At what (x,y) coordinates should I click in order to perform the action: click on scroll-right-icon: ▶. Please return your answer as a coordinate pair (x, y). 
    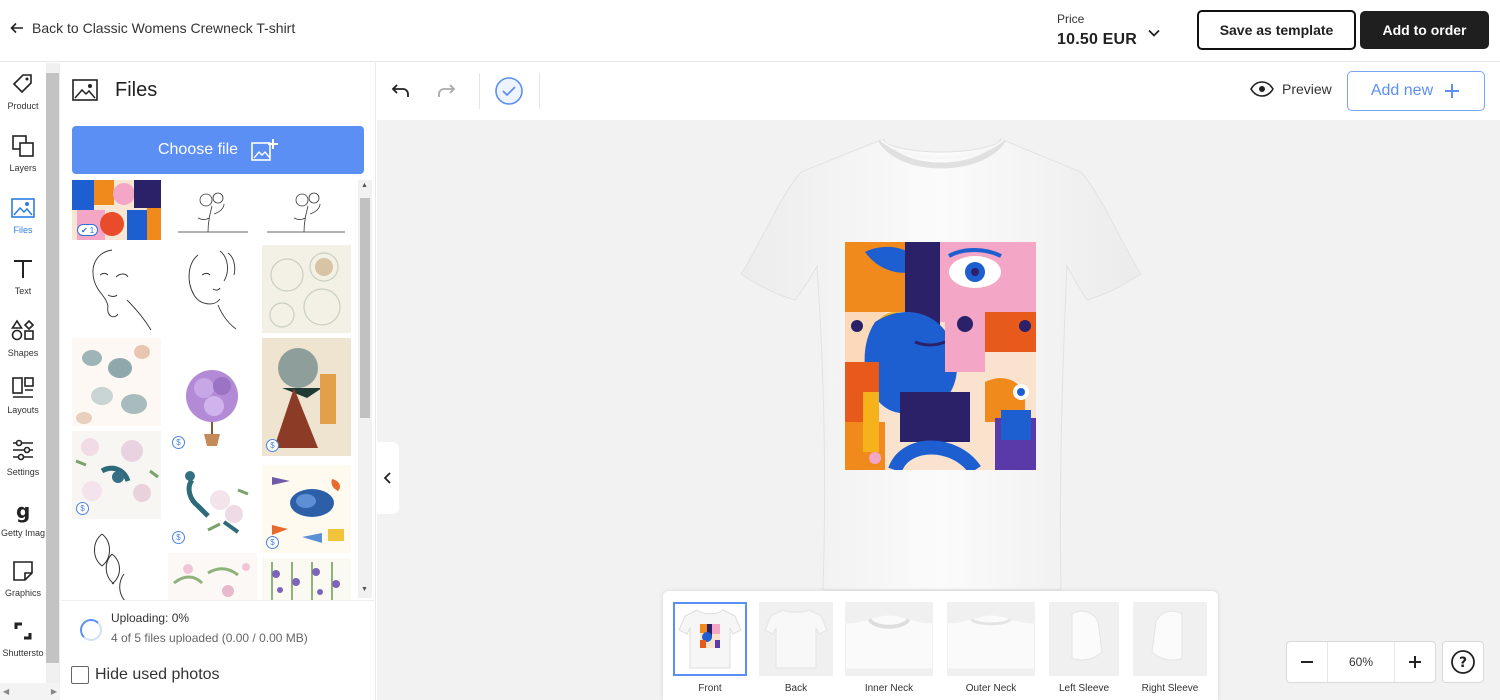
    Looking at the image, I should click on (54, 691).